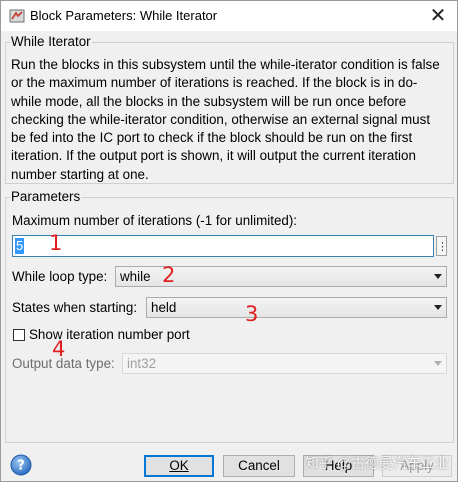 Image resolution: width=458 pixels, height=482 pixels. Describe the element at coordinates (51, 41) in the screenshot. I see `block-name-legend: While Iterator` at that location.